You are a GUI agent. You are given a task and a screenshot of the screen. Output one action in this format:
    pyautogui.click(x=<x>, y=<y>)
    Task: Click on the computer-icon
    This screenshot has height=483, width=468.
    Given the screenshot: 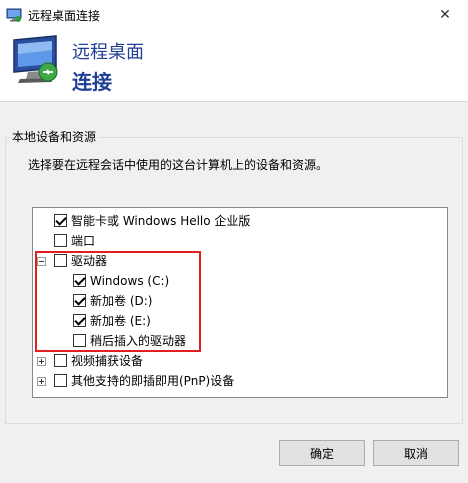 What is the action you would take?
    pyautogui.click(x=35, y=59)
    